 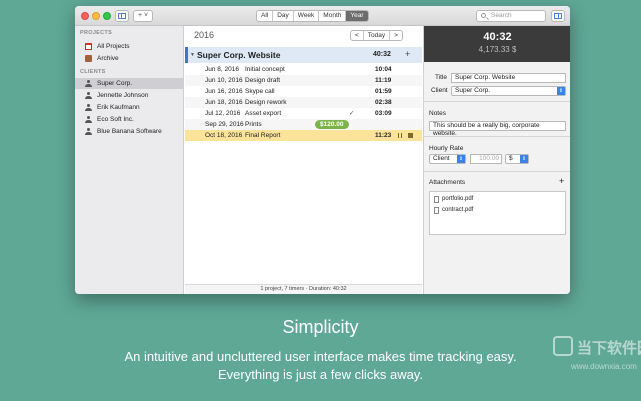 I want to click on timer-date: Jul 12, 2016, so click(x=223, y=113).